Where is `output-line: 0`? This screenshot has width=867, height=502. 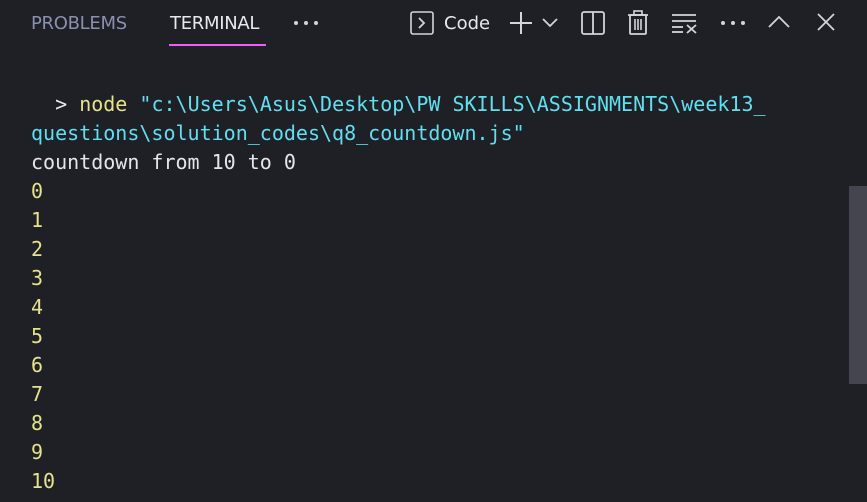
output-line: 0 is located at coordinates (37, 191).